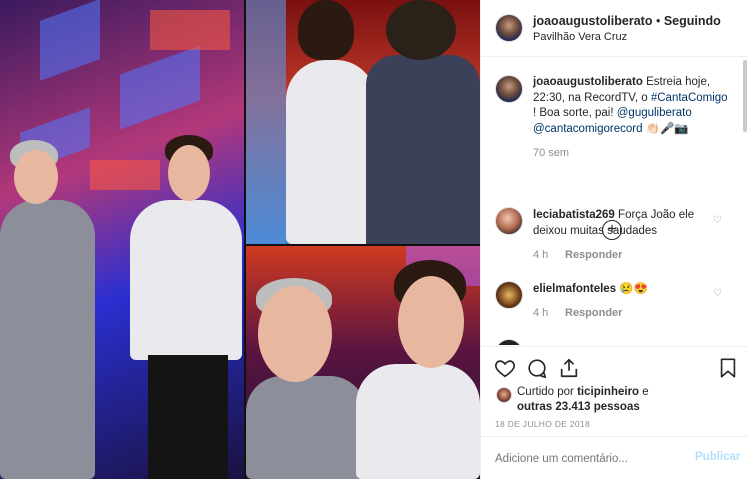 This screenshot has height=480, width=748. Describe the element at coordinates (580, 37) in the screenshot. I see `location-link: Pavilhão Vera Cruz` at that location.